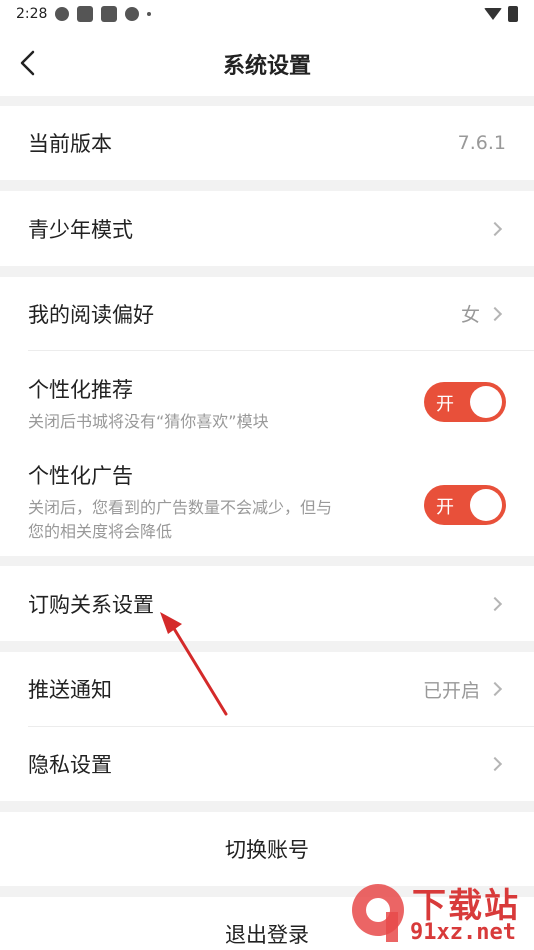 The height and width of the screenshot is (950, 534). I want to click on version-section: 当前版本 7.6.1, so click(267, 143).